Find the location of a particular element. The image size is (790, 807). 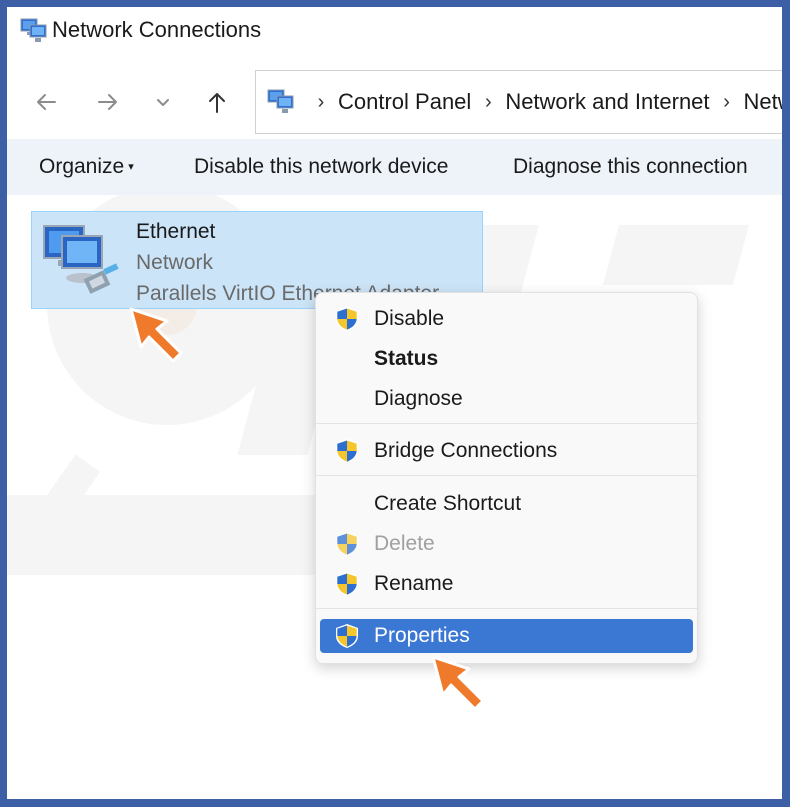

up-arrow-icon is located at coordinates (217, 102).